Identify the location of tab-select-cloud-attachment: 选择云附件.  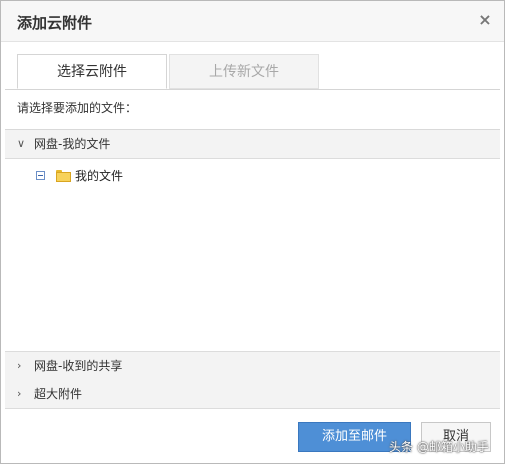
(92, 71).